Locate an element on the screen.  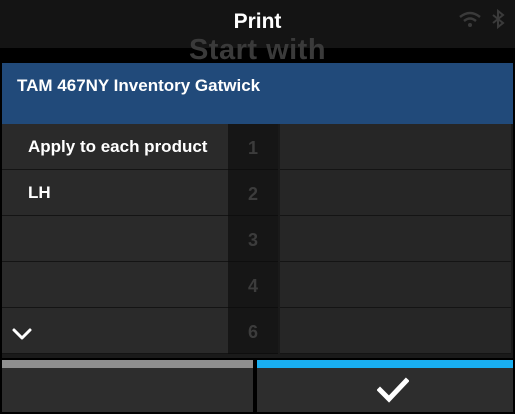
list-item-label: LH is located at coordinates (39, 192).